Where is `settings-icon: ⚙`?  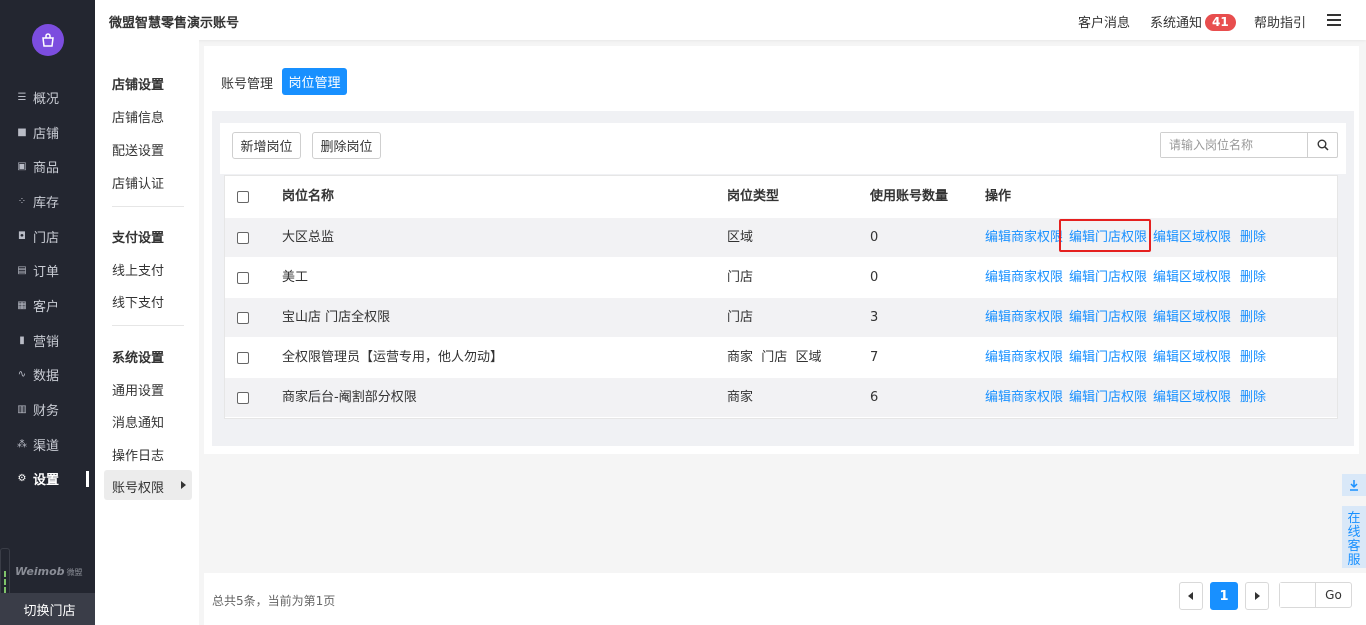
settings-icon: ⚙ is located at coordinates (22, 479).